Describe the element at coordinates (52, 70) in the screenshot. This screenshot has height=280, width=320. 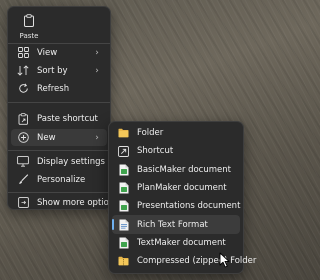
I see `menu-item-label: Sort by` at that location.